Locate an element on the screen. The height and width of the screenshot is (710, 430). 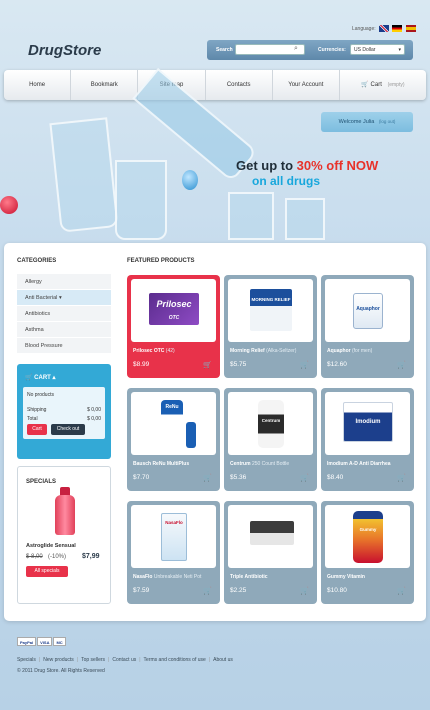
paypal-logo: PayPal is located at coordinates (27, 641).